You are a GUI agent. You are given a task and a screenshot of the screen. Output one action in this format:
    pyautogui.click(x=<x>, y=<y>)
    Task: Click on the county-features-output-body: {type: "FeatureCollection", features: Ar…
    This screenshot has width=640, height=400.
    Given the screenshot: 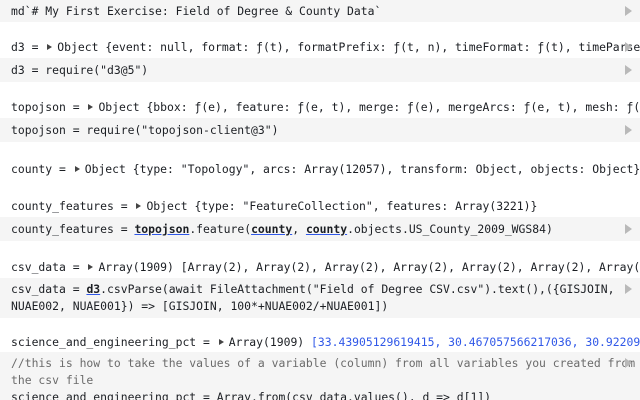 What is the action you would take?
    pyautogui.click(x=366, y=206)
    